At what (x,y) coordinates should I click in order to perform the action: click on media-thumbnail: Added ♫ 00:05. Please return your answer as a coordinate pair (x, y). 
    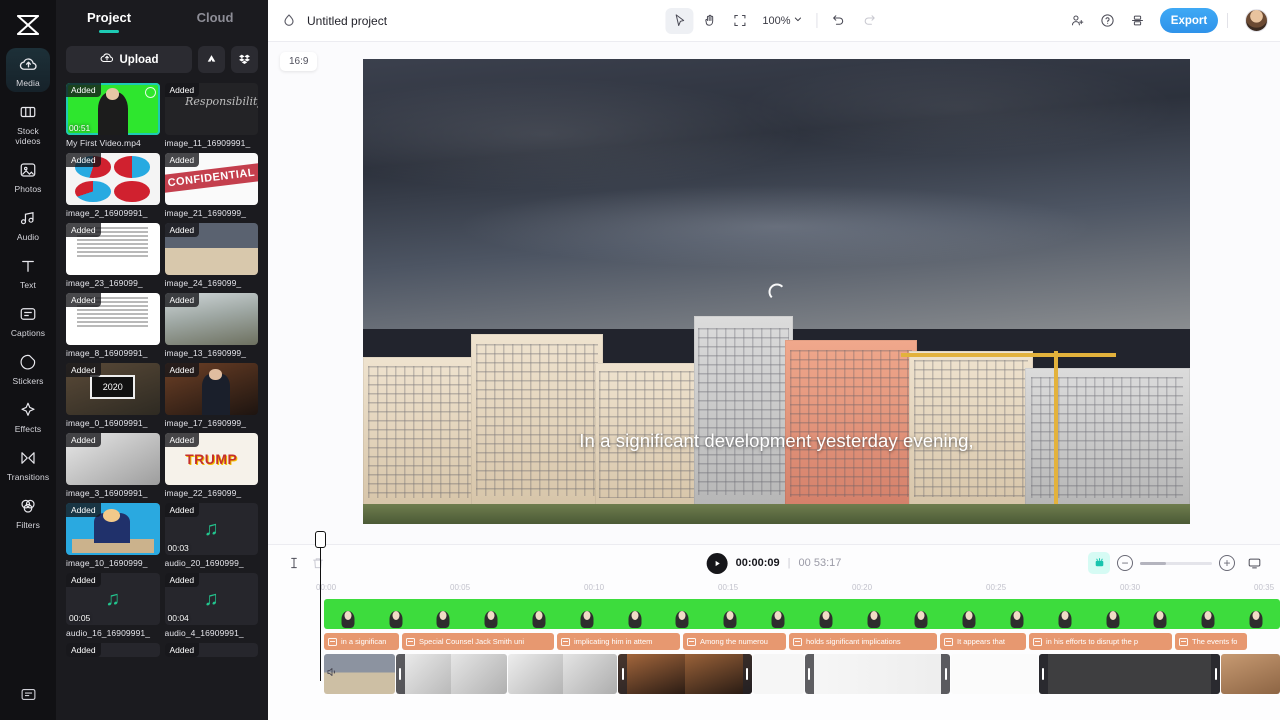
    Looking at the image, I should click on (113, 599).